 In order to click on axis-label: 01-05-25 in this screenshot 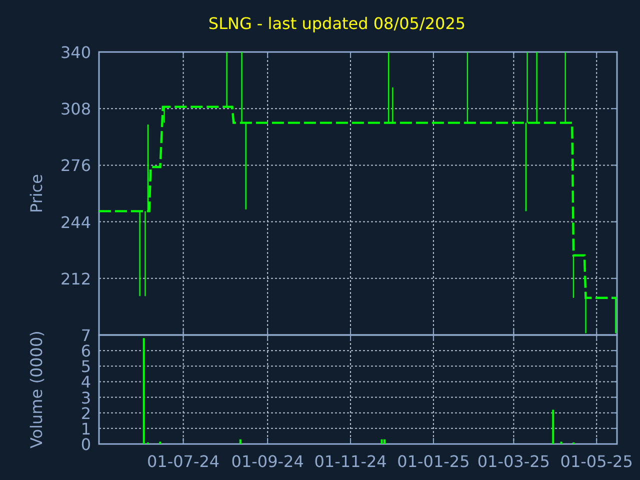, I will do `click(596, 461)`.